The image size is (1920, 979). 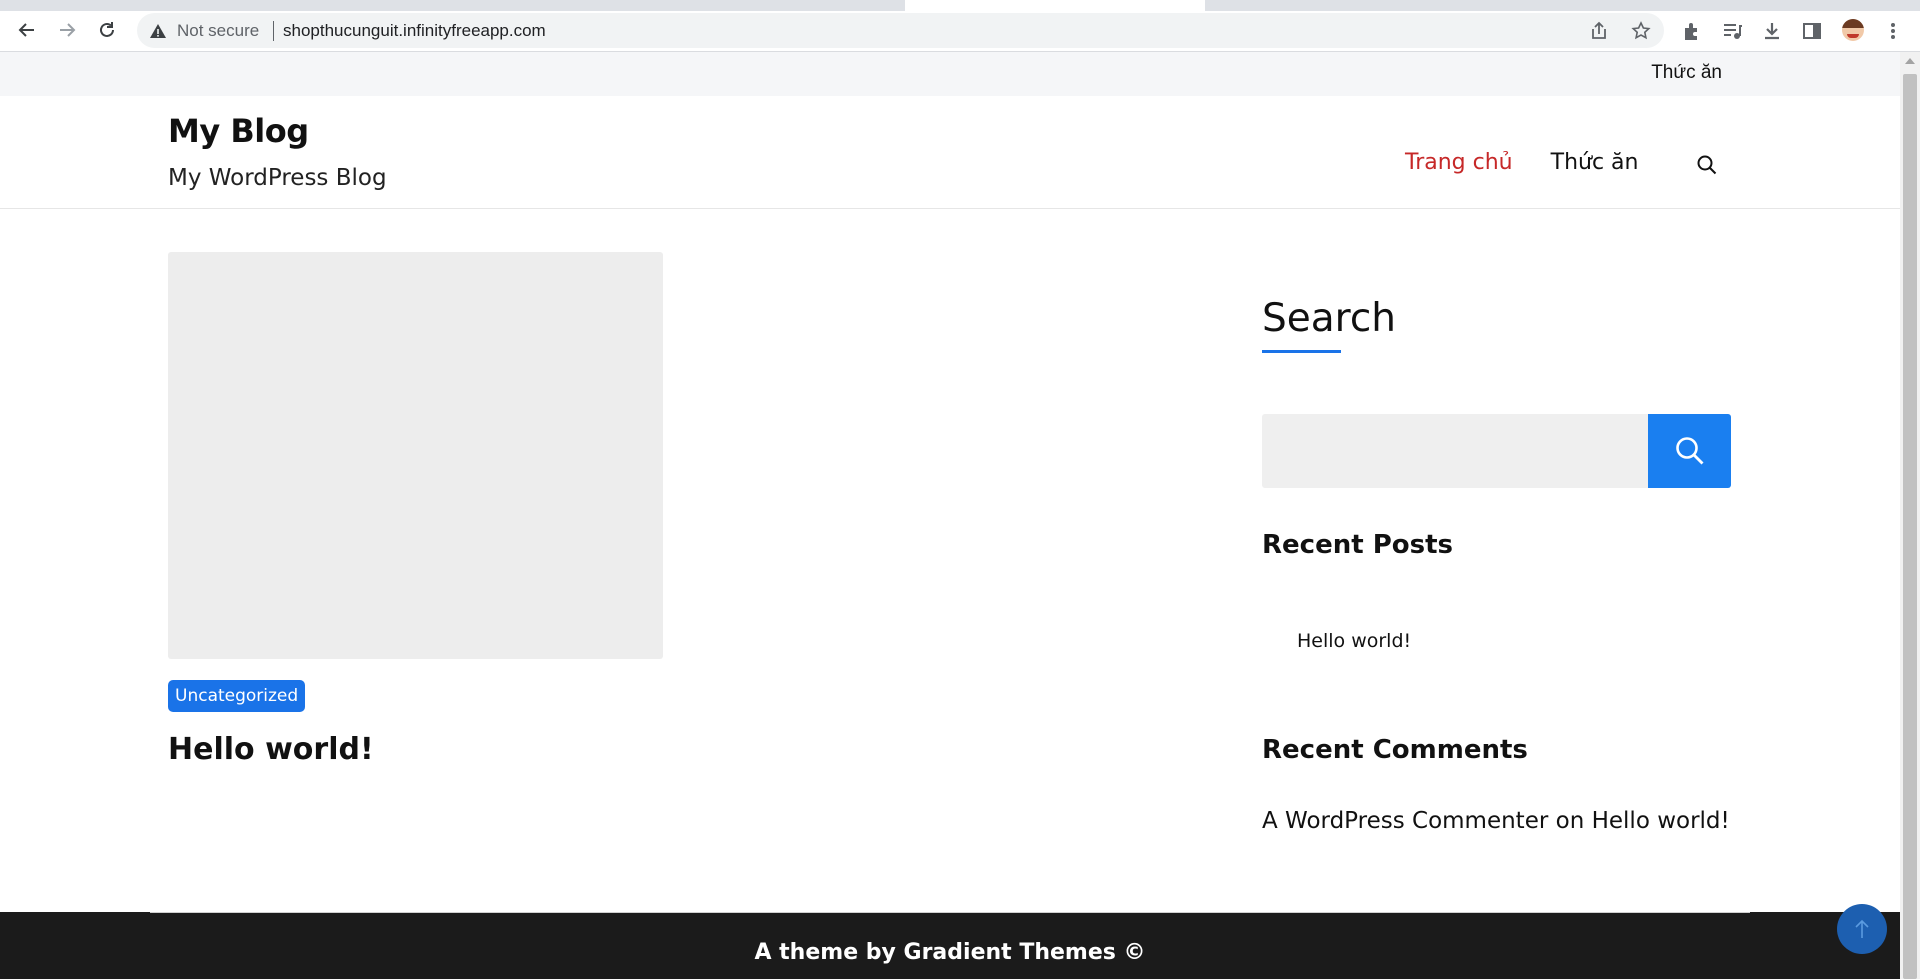 What do you see at coordinates (237, 696) in the screenshot?
I see `category-badge: Uncategorized` at bounding box center [237, 696].